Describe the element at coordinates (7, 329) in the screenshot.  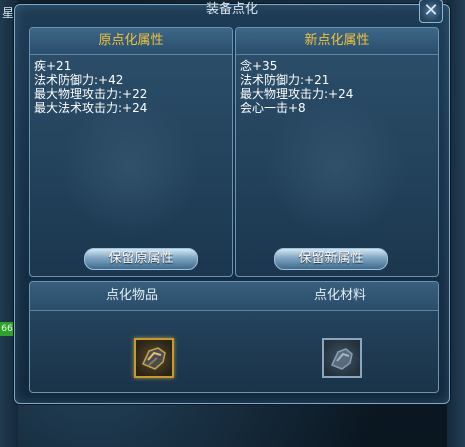
I see `background-green-badge: 66` at that location.